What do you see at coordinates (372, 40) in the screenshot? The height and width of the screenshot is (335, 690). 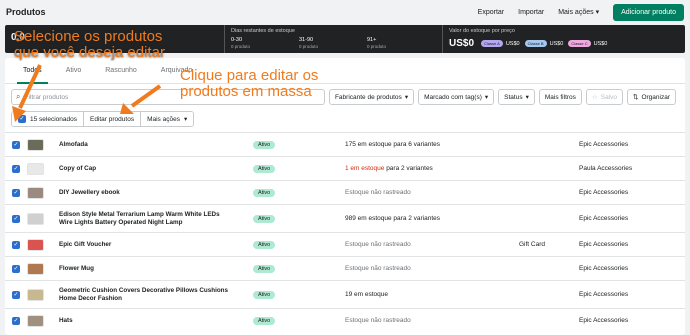 I see `range-label: 91+` at bounding box center [372, 40].